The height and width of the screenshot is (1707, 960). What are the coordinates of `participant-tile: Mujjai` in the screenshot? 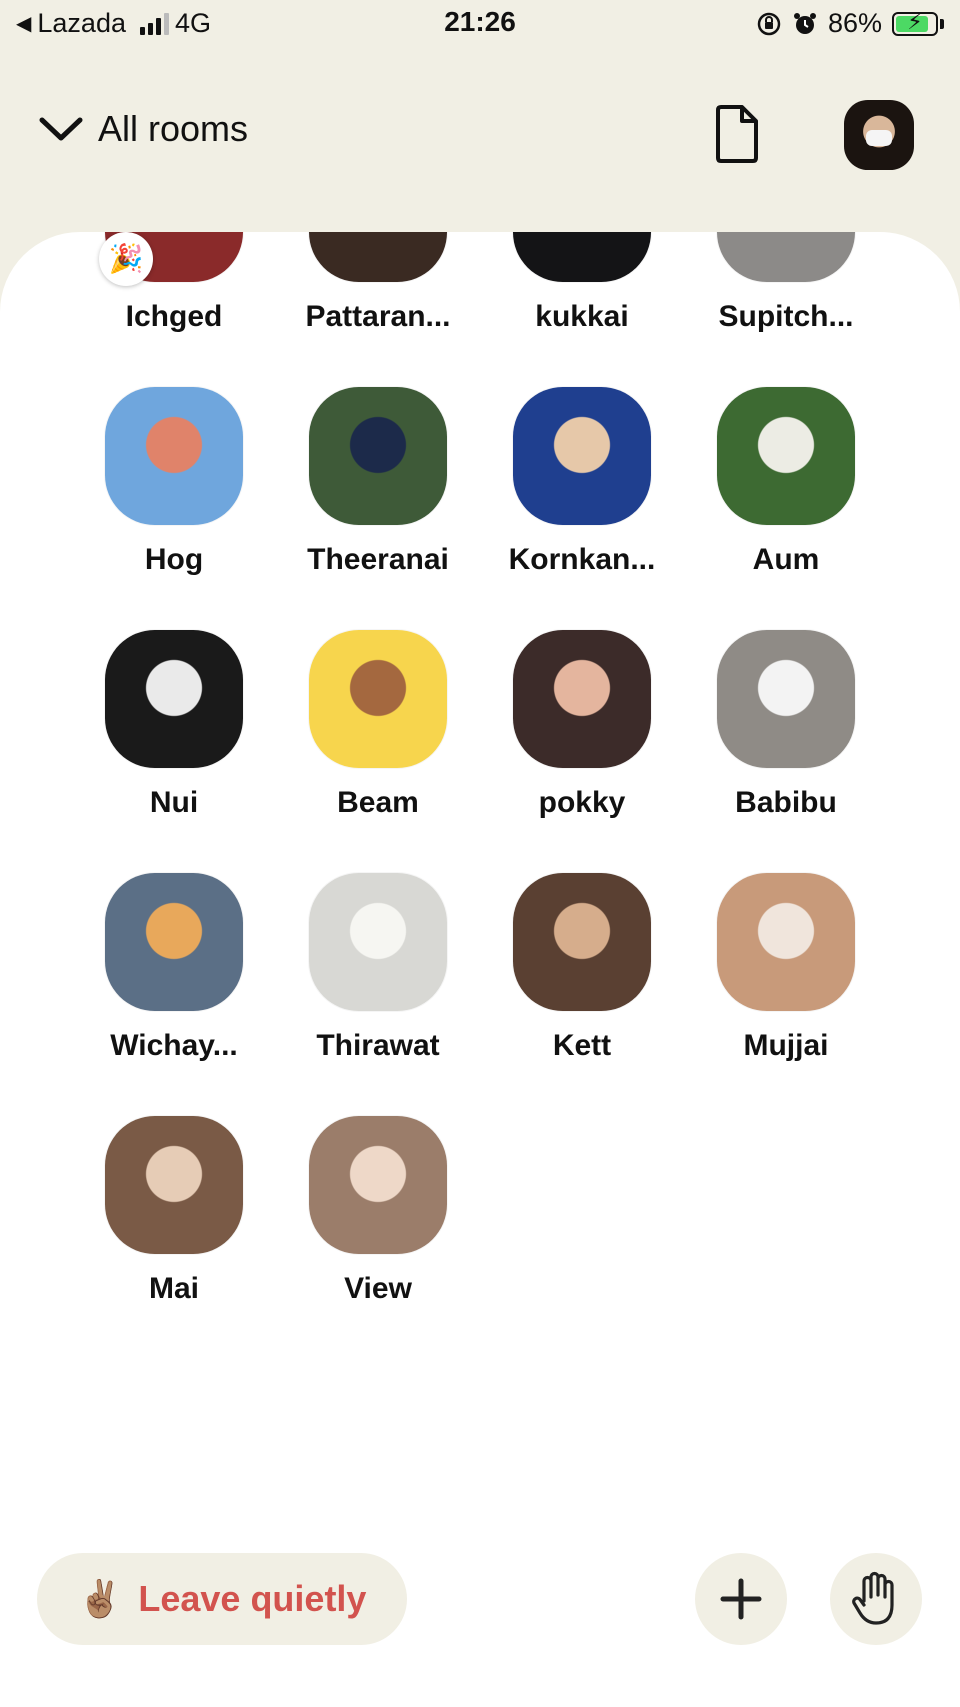 It's located at (786, 968).